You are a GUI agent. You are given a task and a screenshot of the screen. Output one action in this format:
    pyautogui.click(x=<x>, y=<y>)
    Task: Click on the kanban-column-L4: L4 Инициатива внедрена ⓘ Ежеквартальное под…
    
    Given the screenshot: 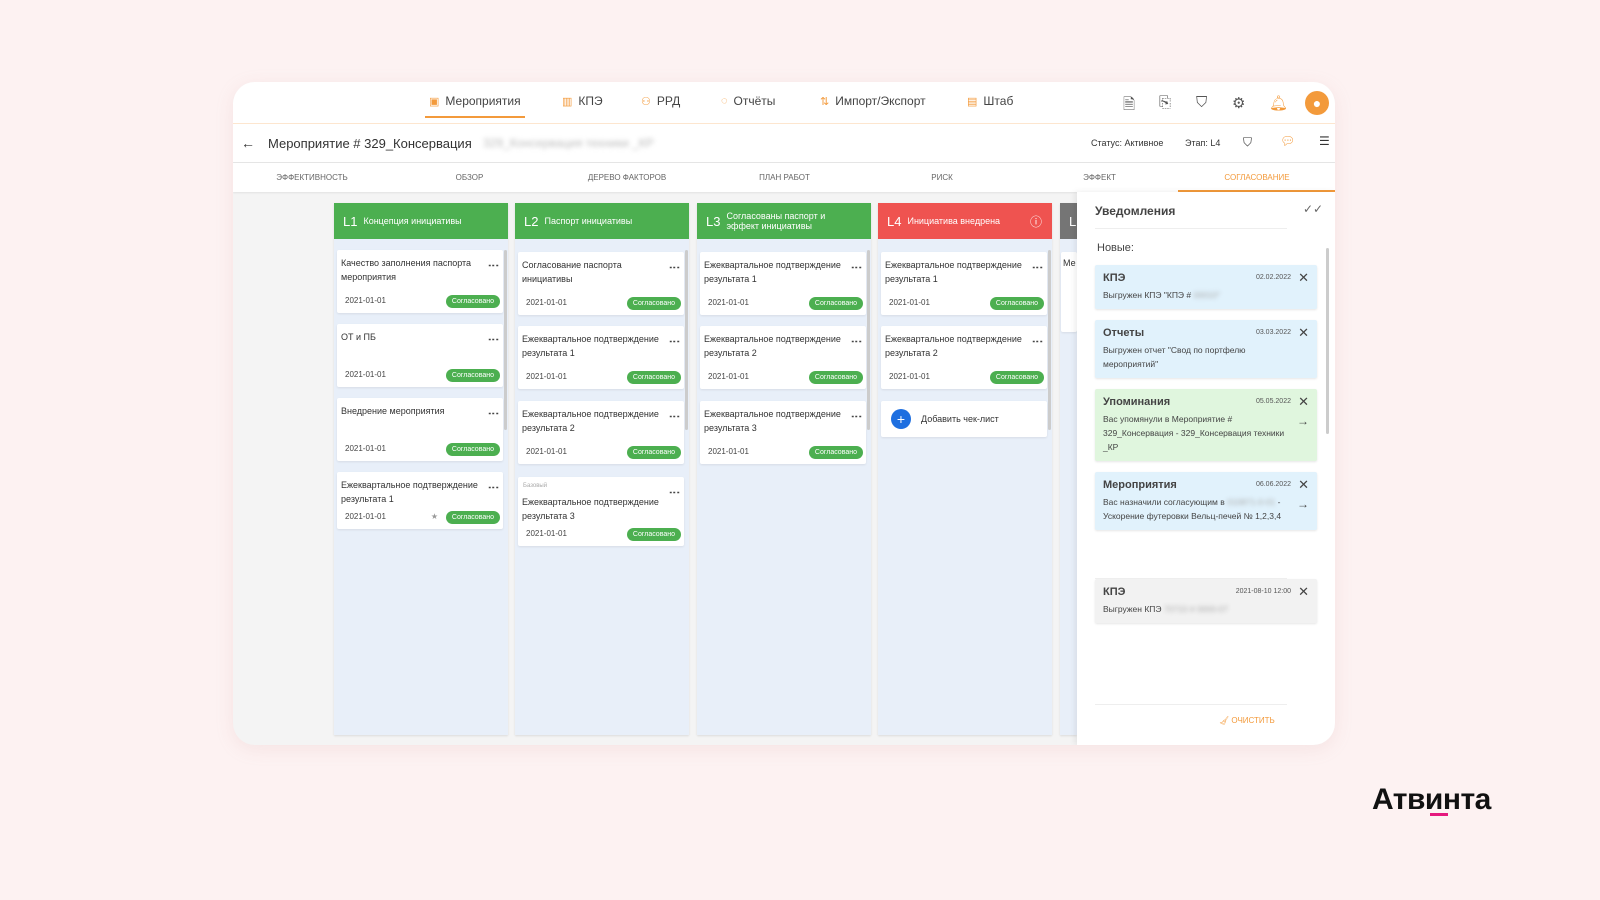 What is the action you would take?
    pyautogui.click(x=965, y=469)
    